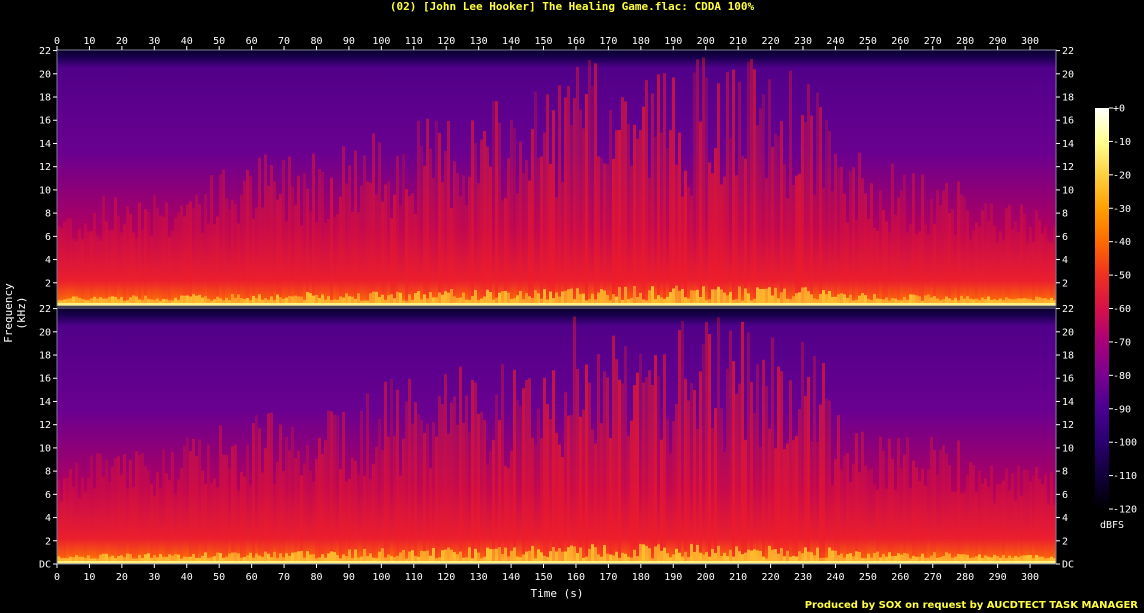 The height and width of the screenshot is (613, 1144). I want to click on colorbar-tick-label: -120, so click(1125, 510).